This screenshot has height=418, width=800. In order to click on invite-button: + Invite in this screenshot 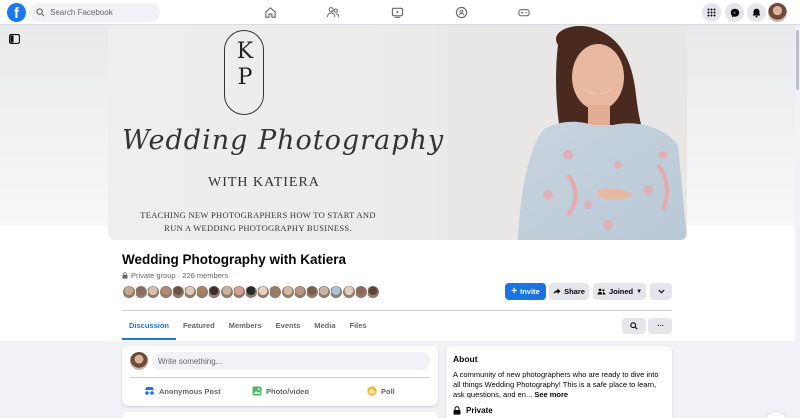, I will do `click(525, 291)`.